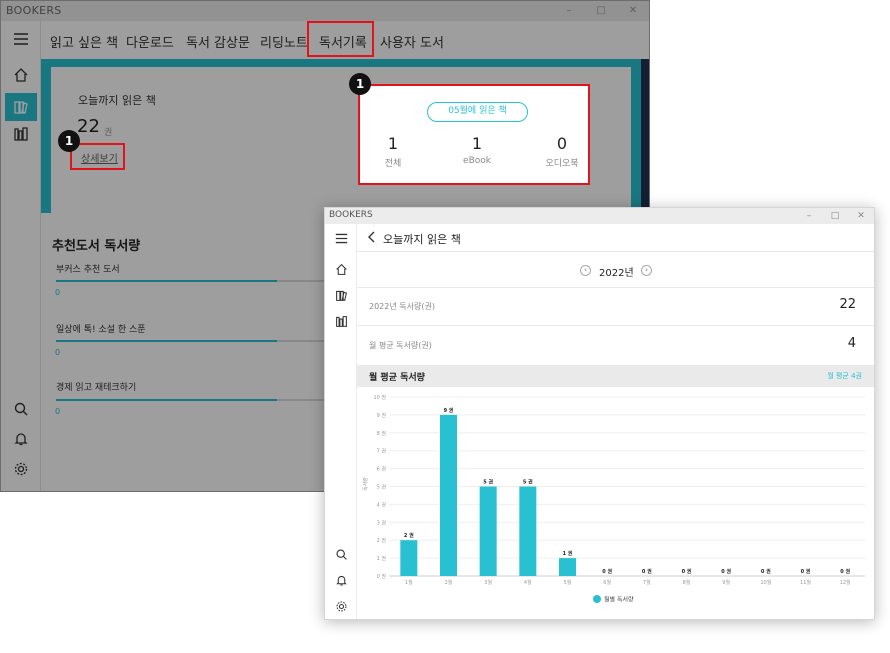 This screenshot has width=890, height=653. Describe the element at coordinates (402, 306) in the screenshot. I see `yearly-total-label: 2022년 독서량(권)` at that location.